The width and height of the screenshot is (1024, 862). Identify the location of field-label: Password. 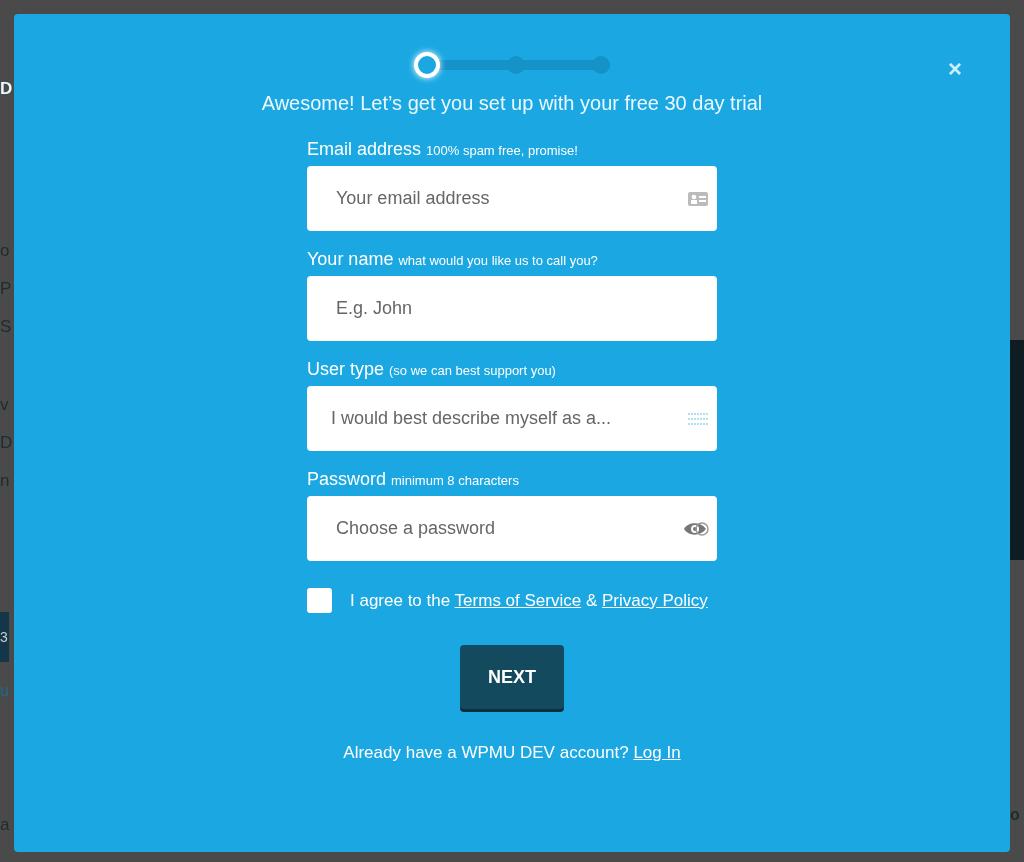
(347, 479).